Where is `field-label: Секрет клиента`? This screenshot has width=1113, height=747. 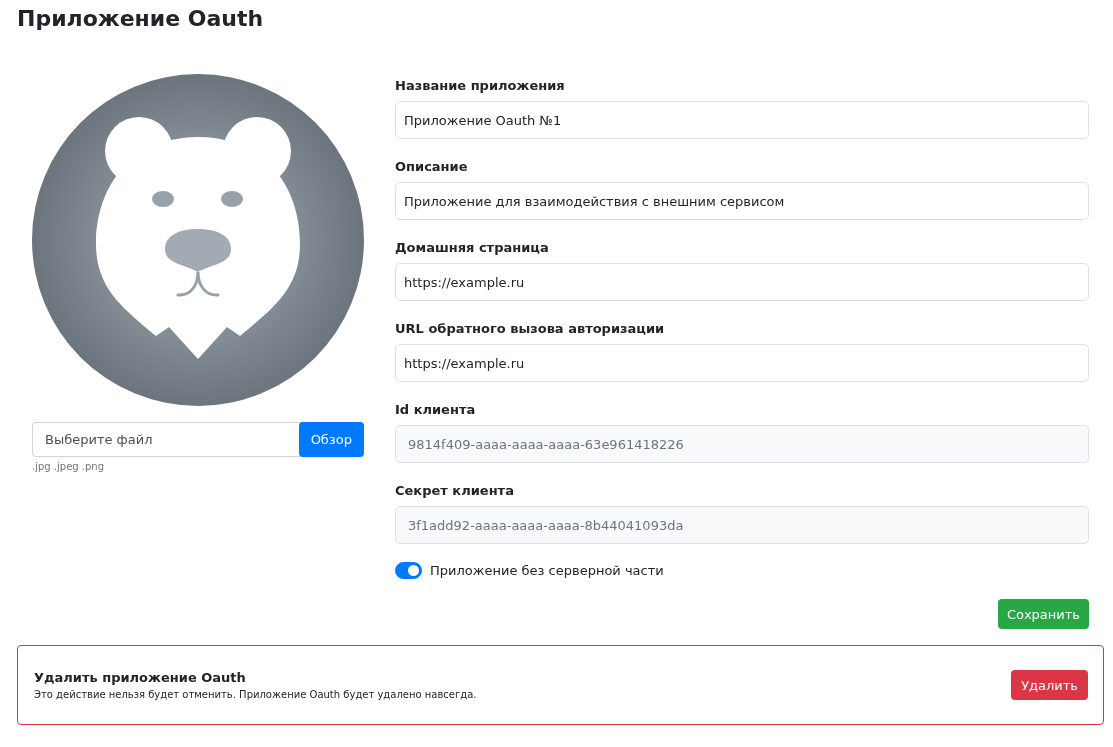 field-label: Секрет клиента is located at coordinates (454, 490).